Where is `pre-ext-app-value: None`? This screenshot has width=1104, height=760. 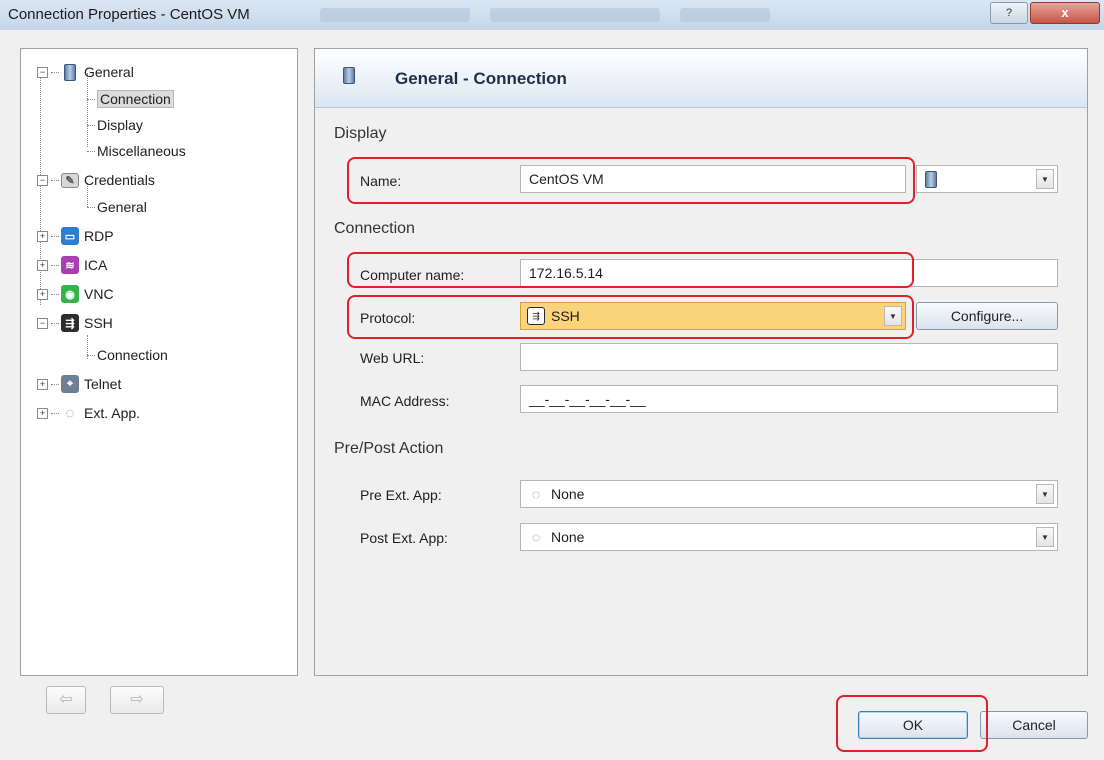
pre-ext-app-value: None is located at coordinates (568, 494).